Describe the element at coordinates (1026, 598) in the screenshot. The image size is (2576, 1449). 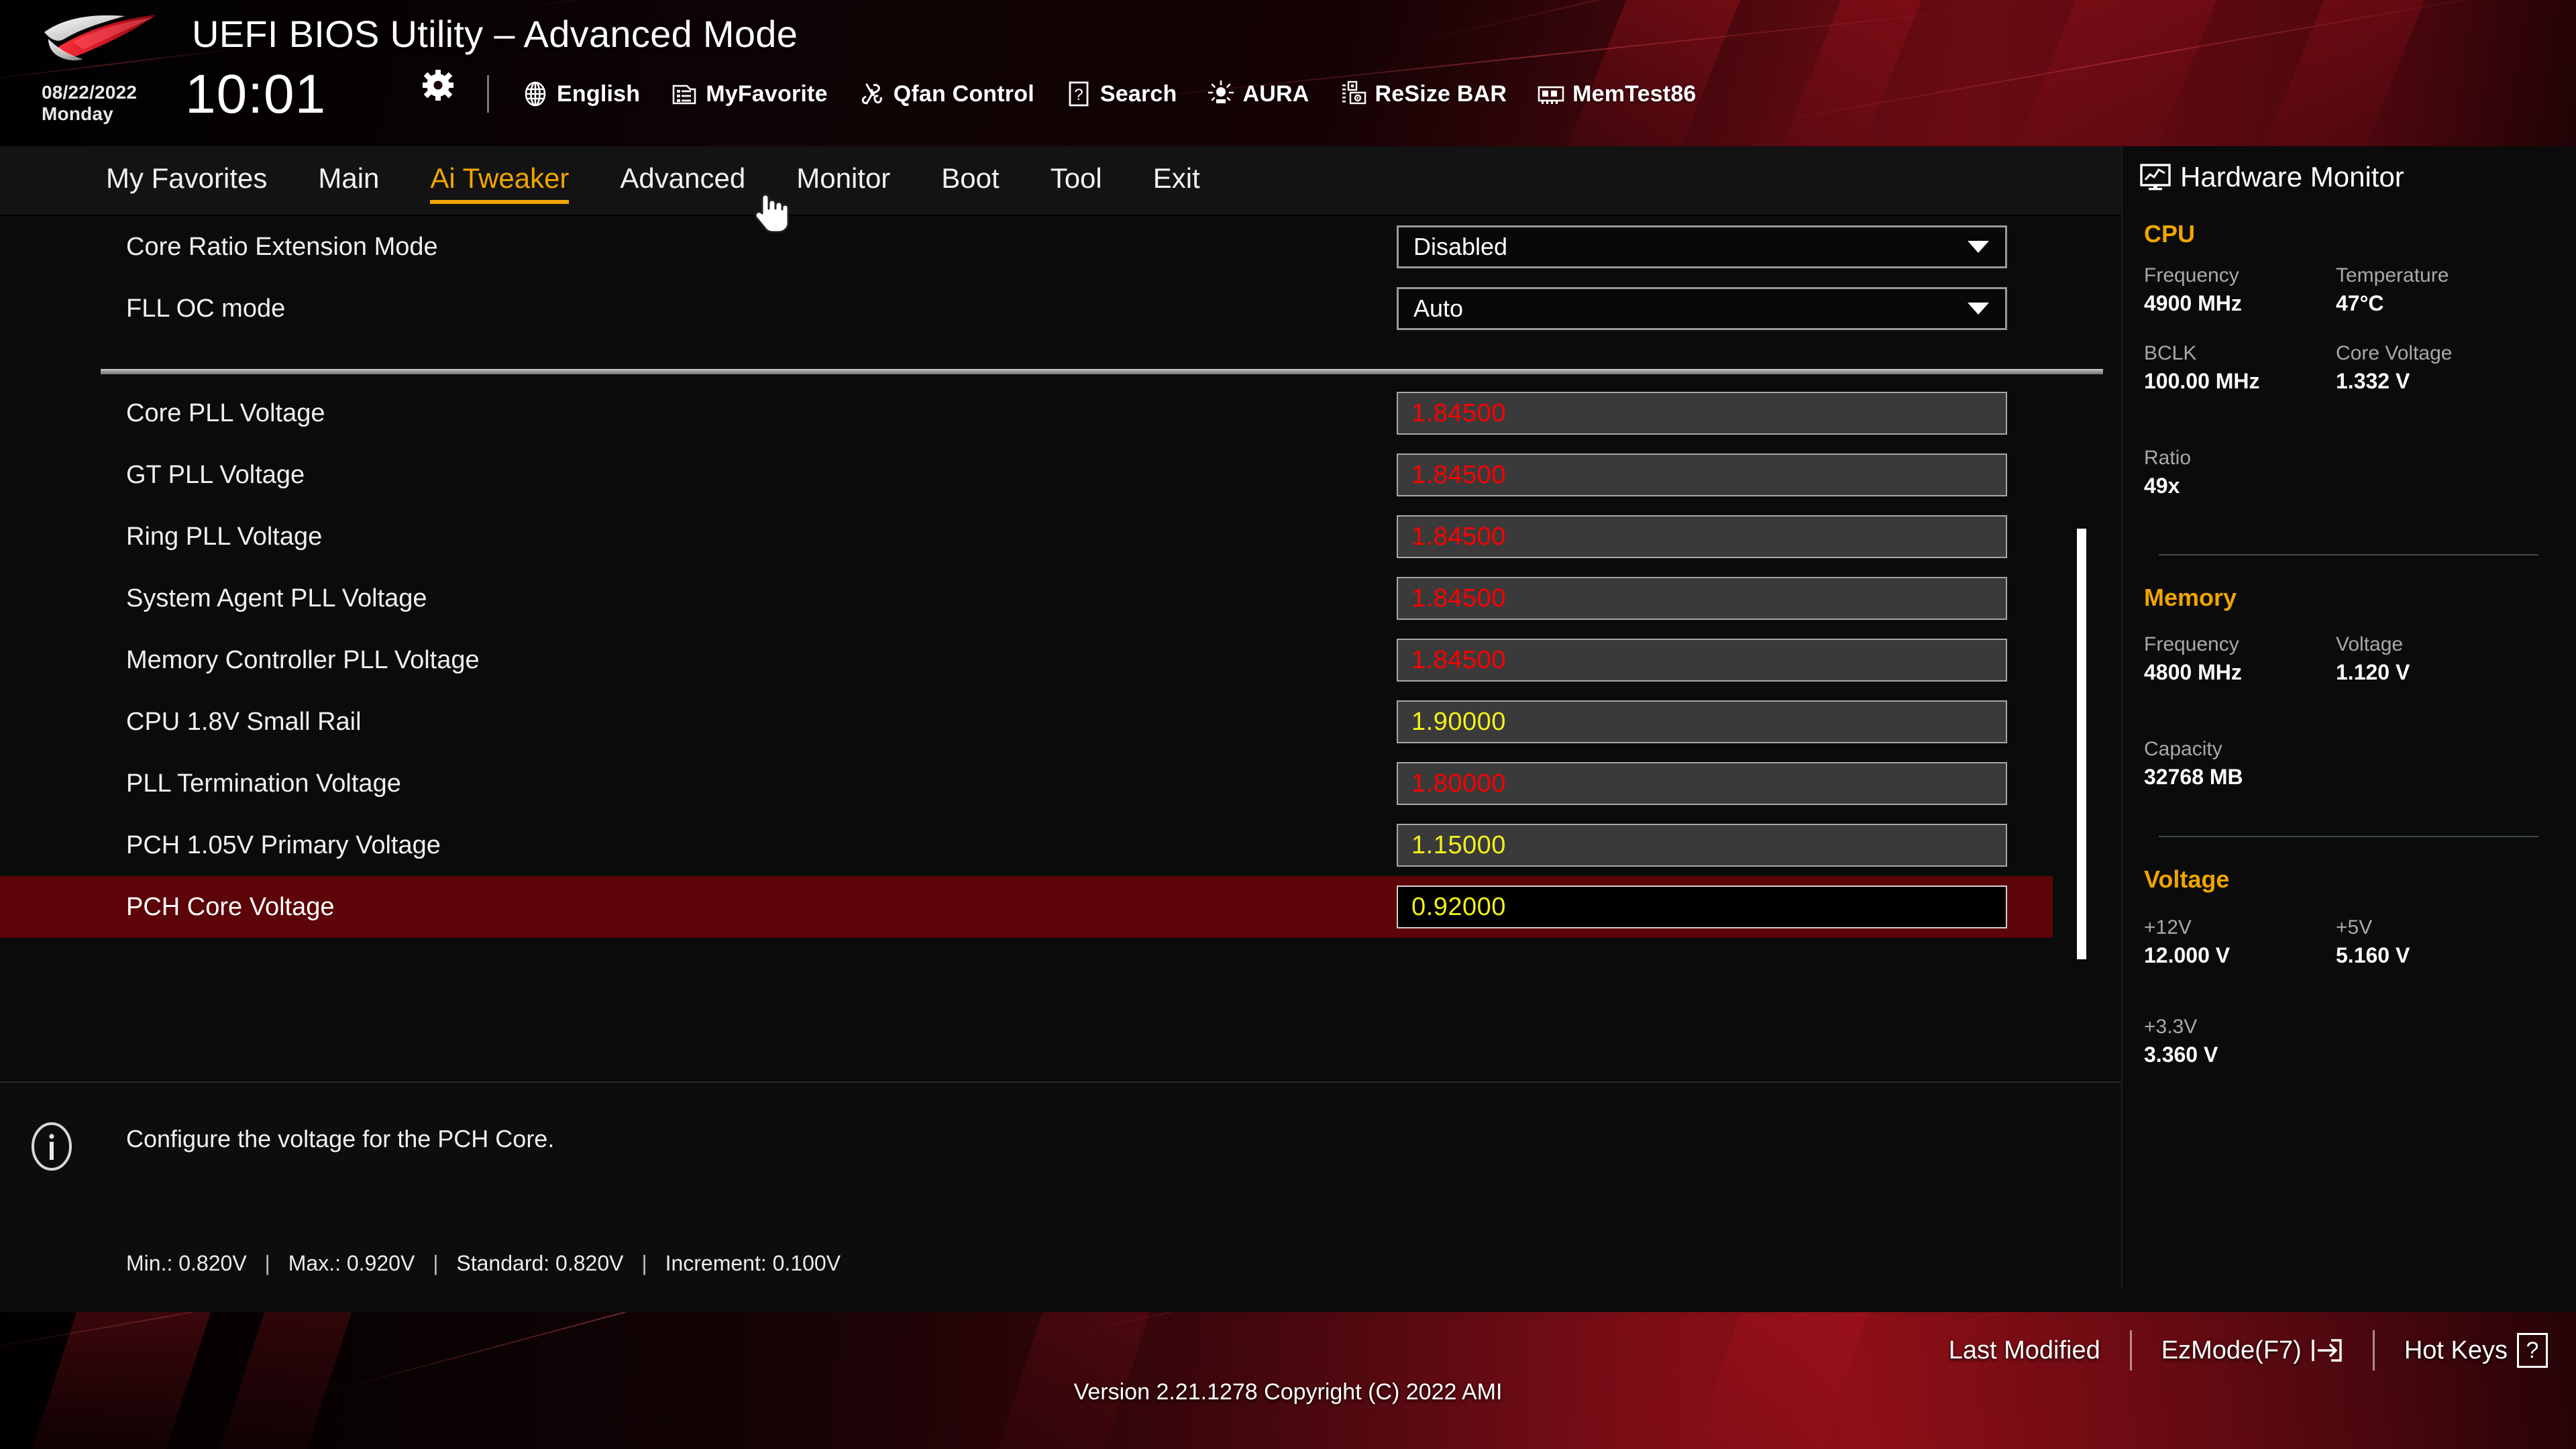
I see `setting-row-system-agent-pll-voltage: System Agent PLL Voltage 1.84500` at that location.